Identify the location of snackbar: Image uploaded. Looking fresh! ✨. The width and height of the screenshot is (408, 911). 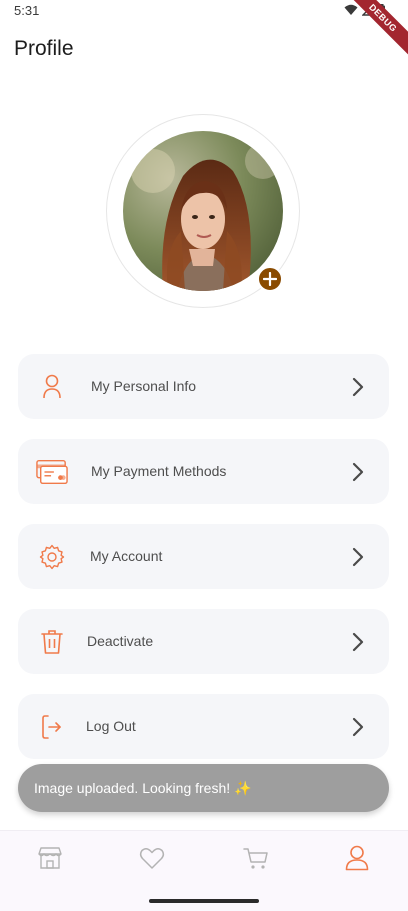
(203, 788).